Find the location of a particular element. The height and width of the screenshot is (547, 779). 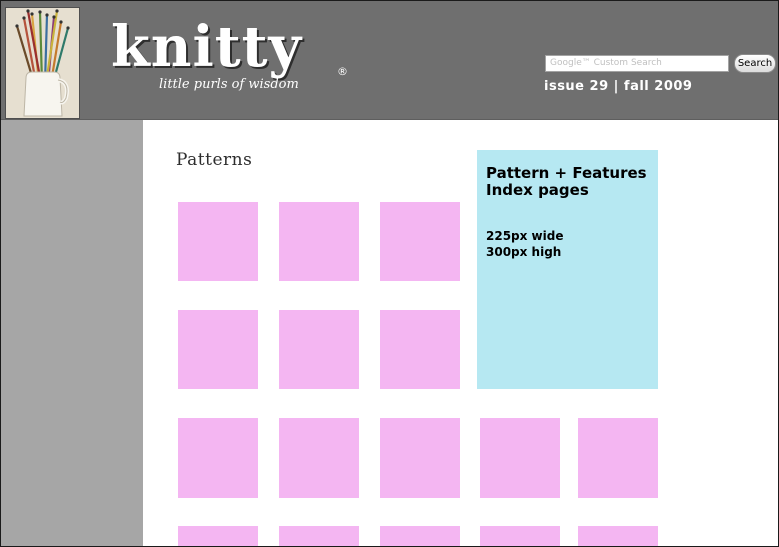

search-button: Search is located at coordinates (755, 63).